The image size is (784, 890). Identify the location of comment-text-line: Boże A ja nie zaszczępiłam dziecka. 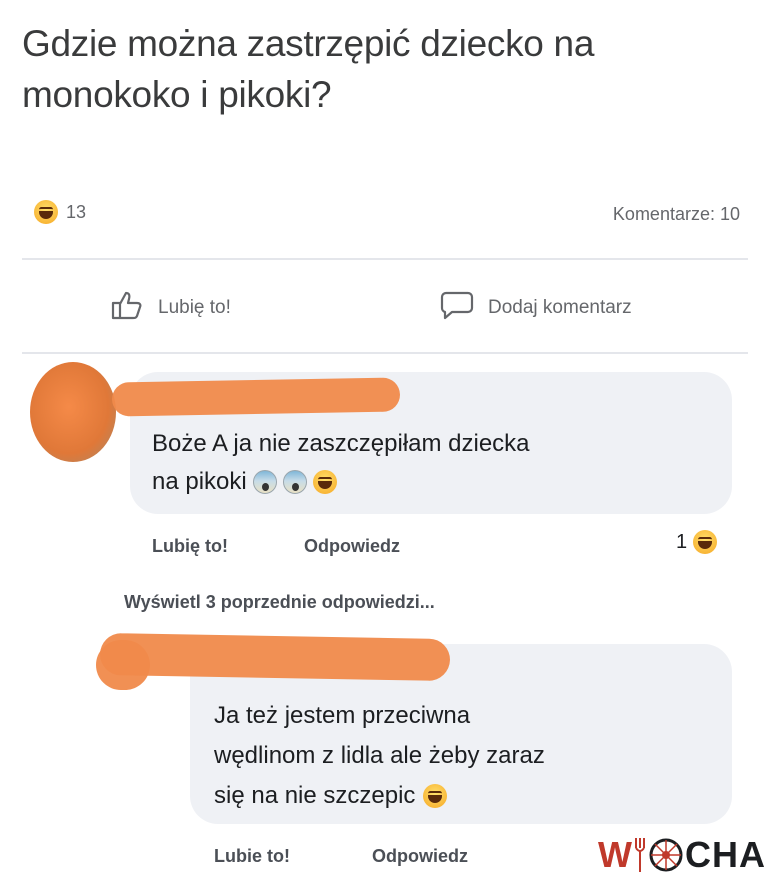
(341, 443).